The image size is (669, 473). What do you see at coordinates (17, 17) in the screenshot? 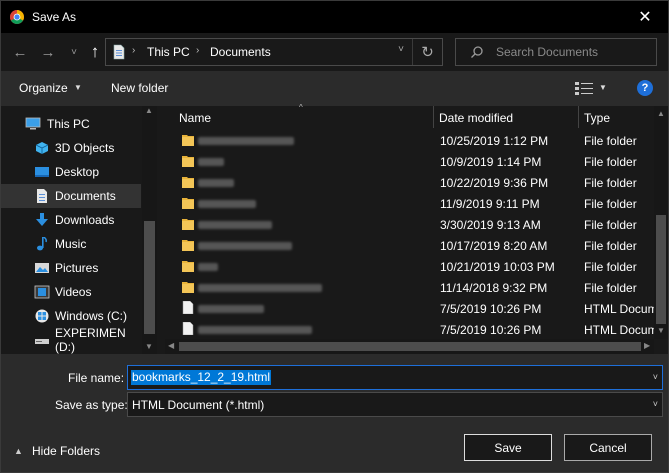
I see `chrome-icon` at bounding box center [17, 17].